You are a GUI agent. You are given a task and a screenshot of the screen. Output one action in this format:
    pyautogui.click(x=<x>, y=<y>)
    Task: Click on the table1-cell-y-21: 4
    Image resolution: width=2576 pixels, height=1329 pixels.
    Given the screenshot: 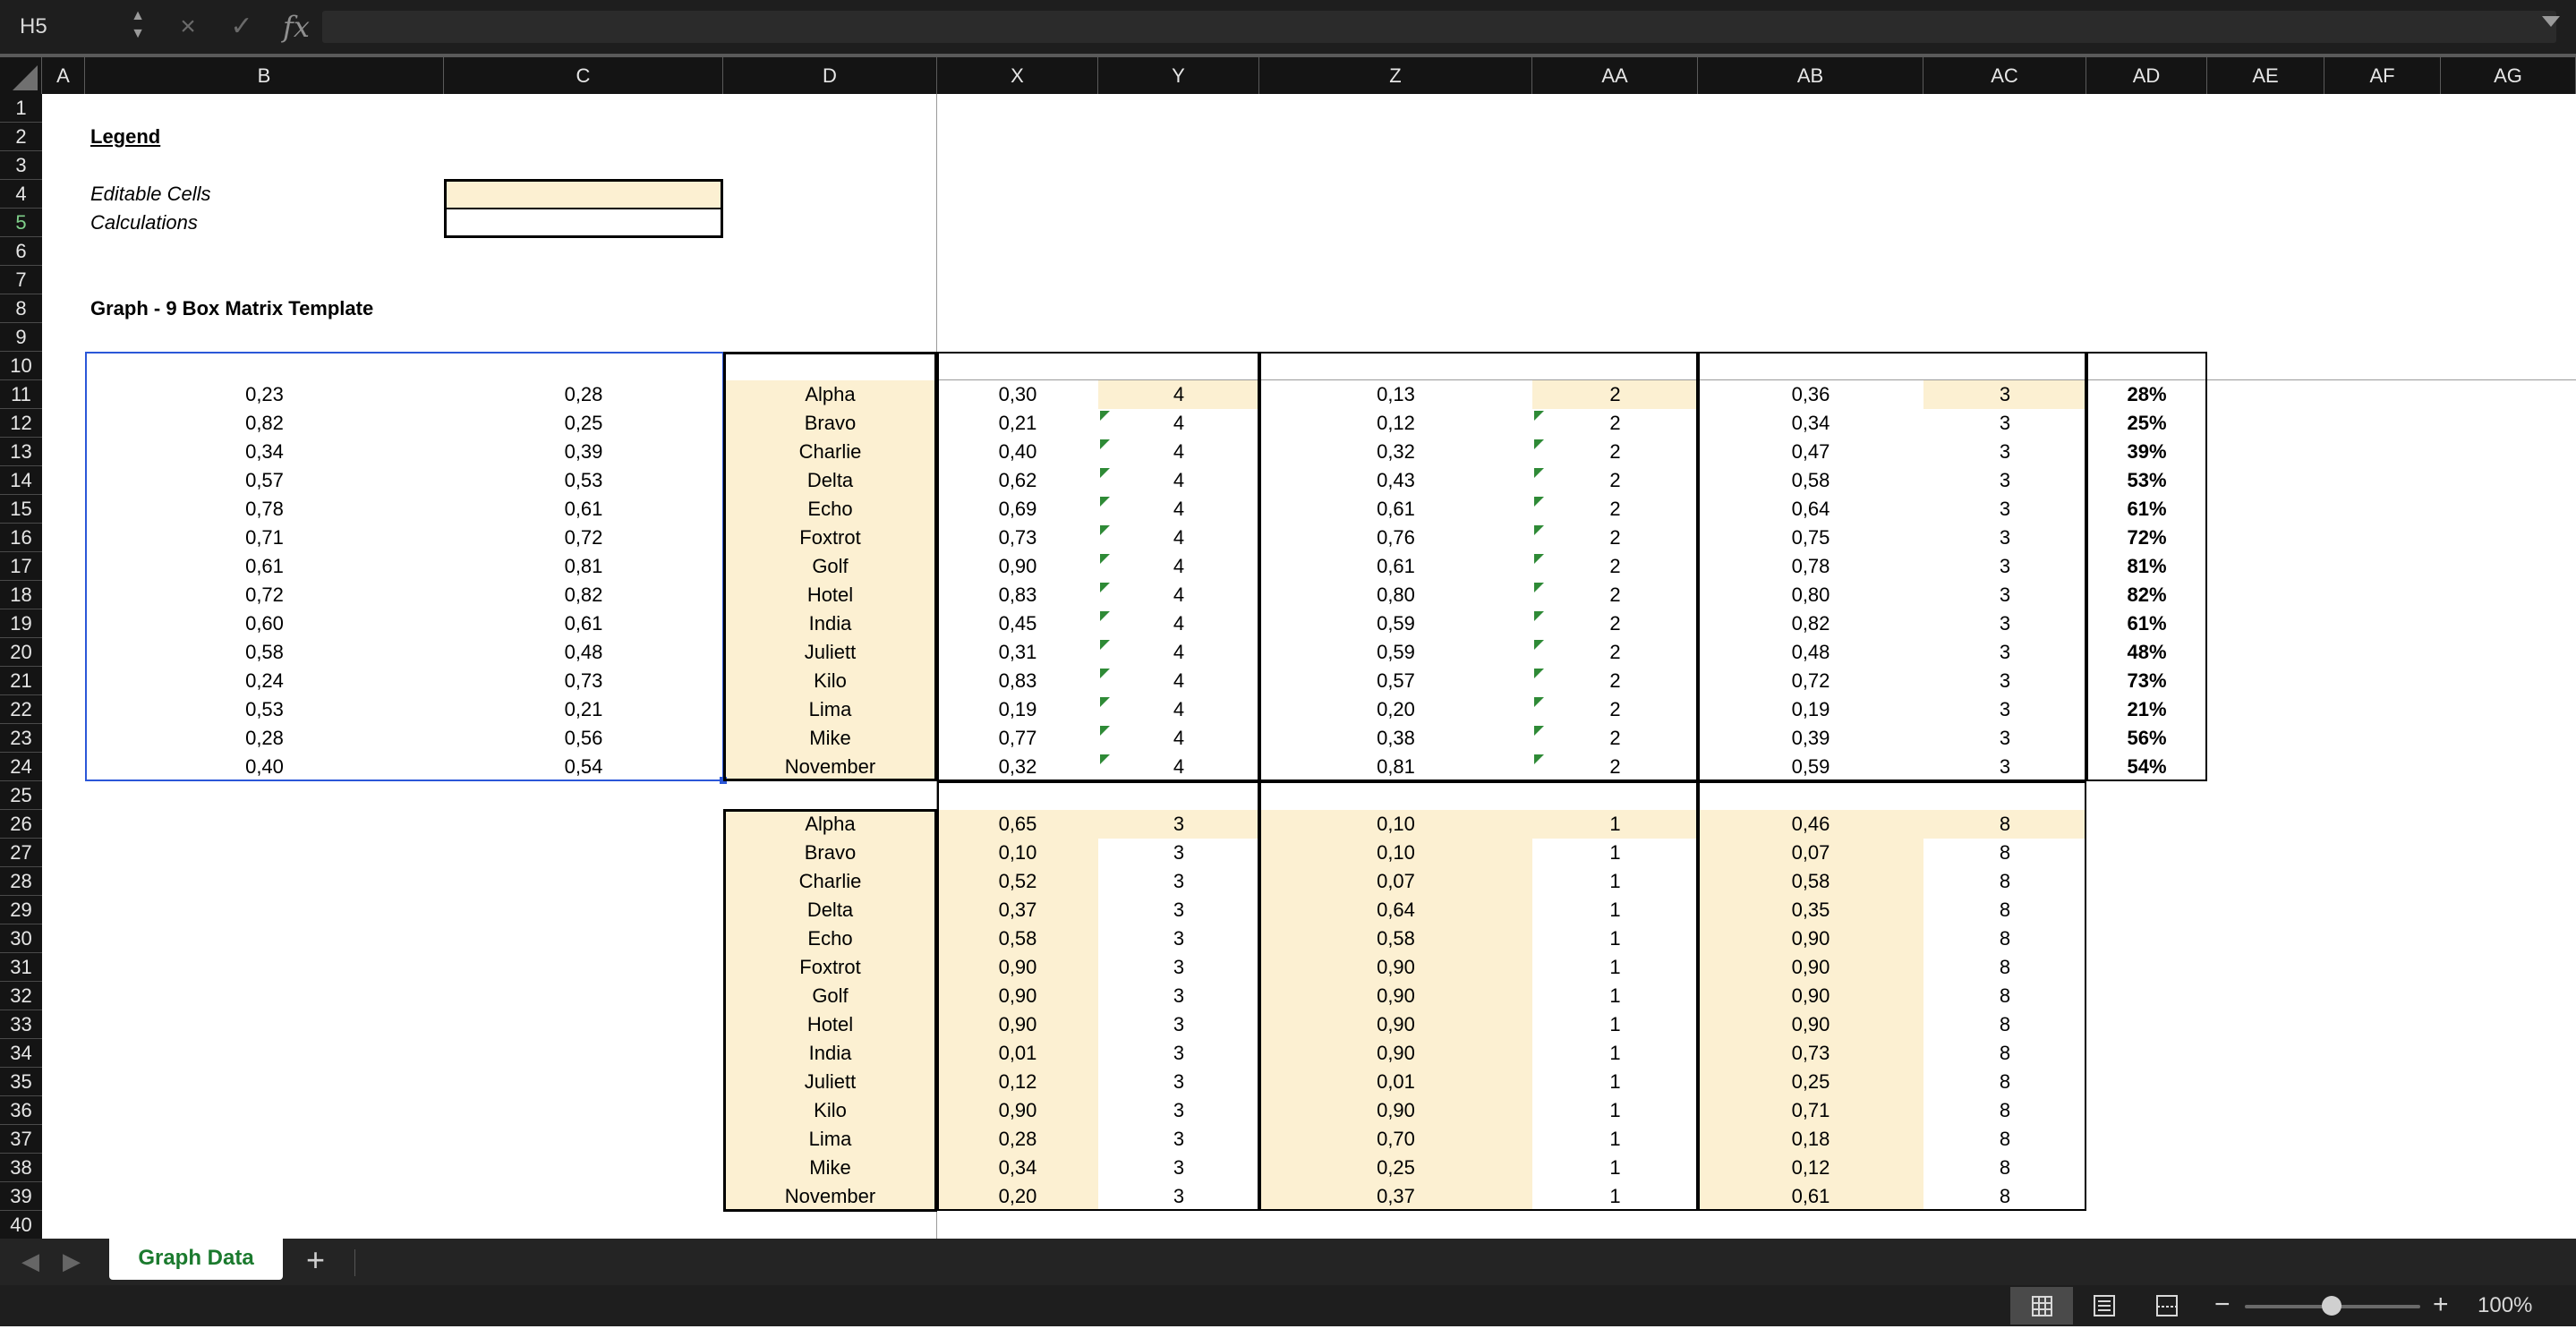 What is the action you would take?
    pyautogui.click(x=1178, y=681)
    